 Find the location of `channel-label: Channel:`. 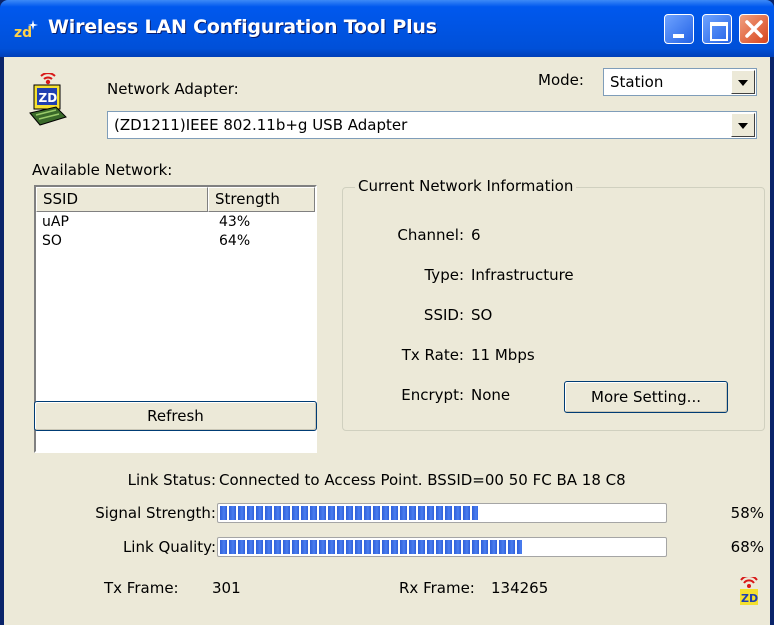

channel-label: Channel: is located at coordinates (430, 235).